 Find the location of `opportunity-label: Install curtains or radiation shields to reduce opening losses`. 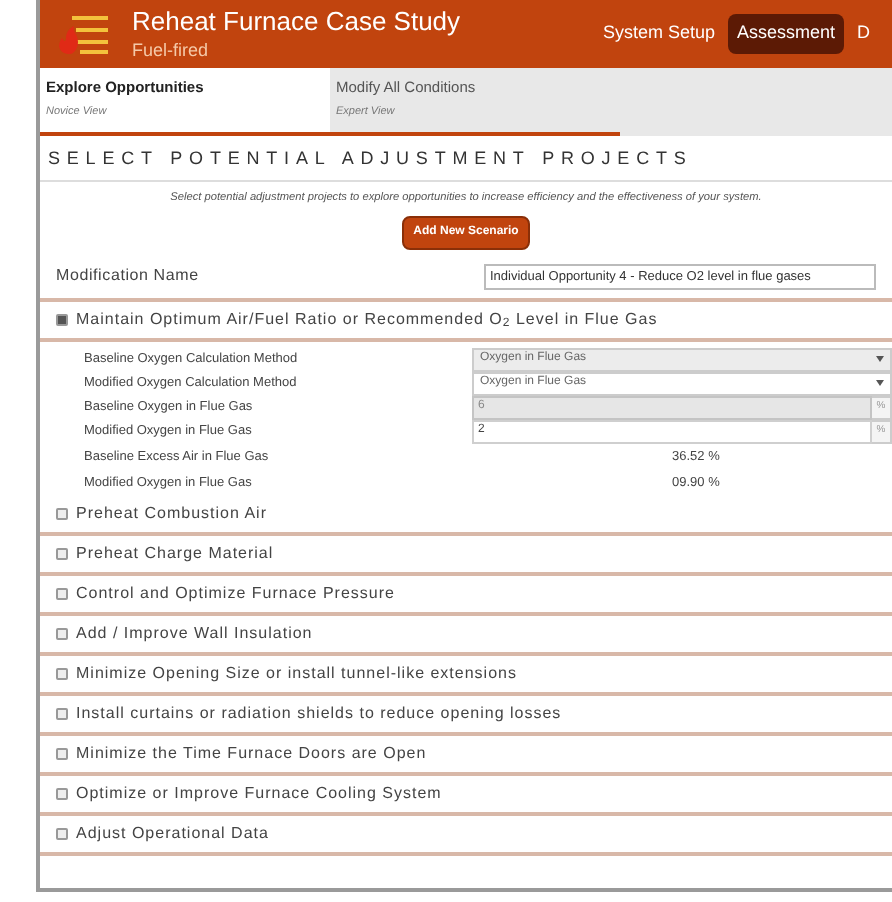

opportunity-label: Install curtains or radiation shields to reduce opening losses is located at coordinates (319, 713).